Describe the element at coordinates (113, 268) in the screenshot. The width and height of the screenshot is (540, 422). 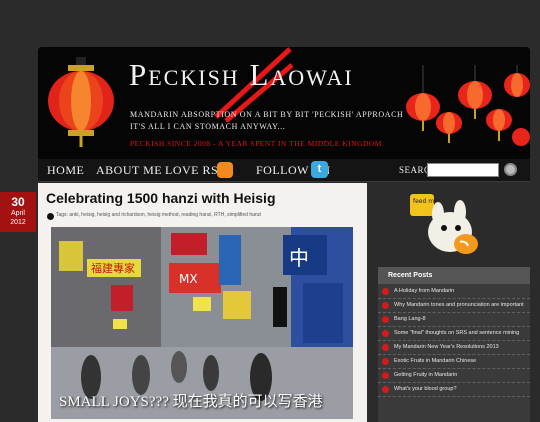
I see `sign-text-1: 福建專家` at that location.